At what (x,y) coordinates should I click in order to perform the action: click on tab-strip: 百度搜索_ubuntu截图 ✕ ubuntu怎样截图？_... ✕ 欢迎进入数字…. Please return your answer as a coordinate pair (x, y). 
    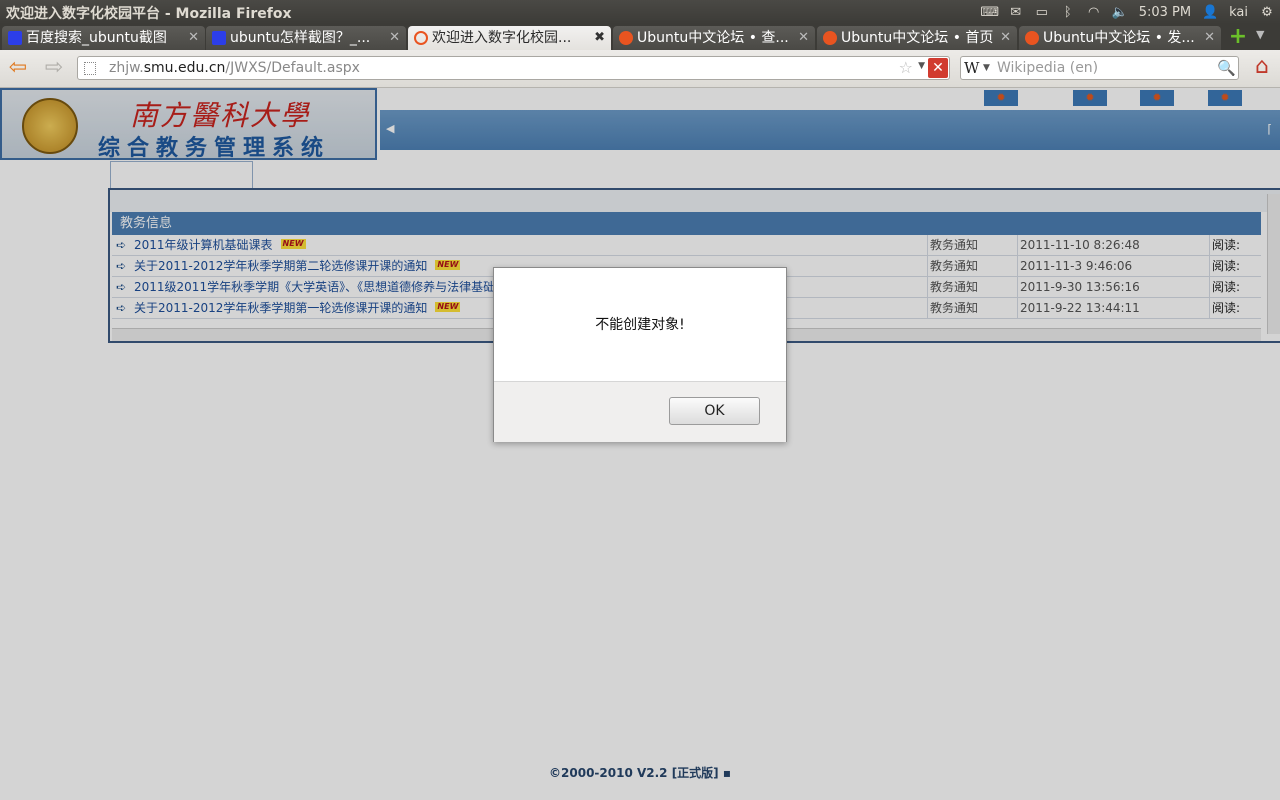
    Looking at the image, I should click on (640, 37).